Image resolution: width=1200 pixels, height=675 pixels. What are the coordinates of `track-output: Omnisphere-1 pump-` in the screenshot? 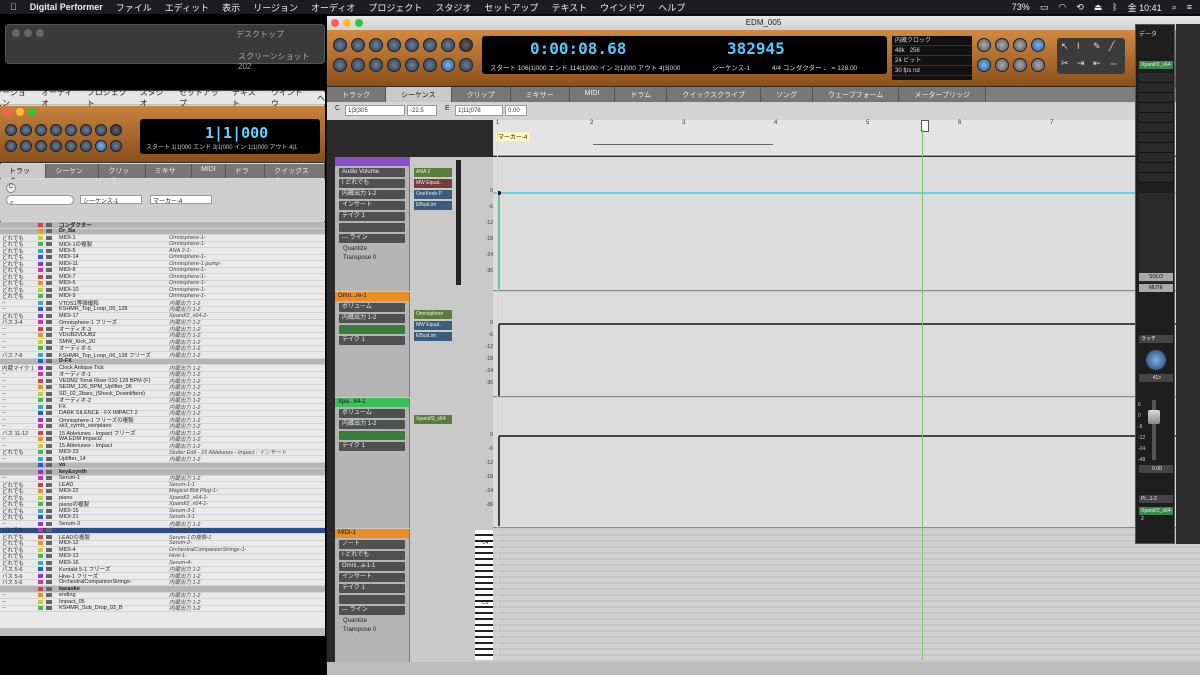 It's located at (230, 264).